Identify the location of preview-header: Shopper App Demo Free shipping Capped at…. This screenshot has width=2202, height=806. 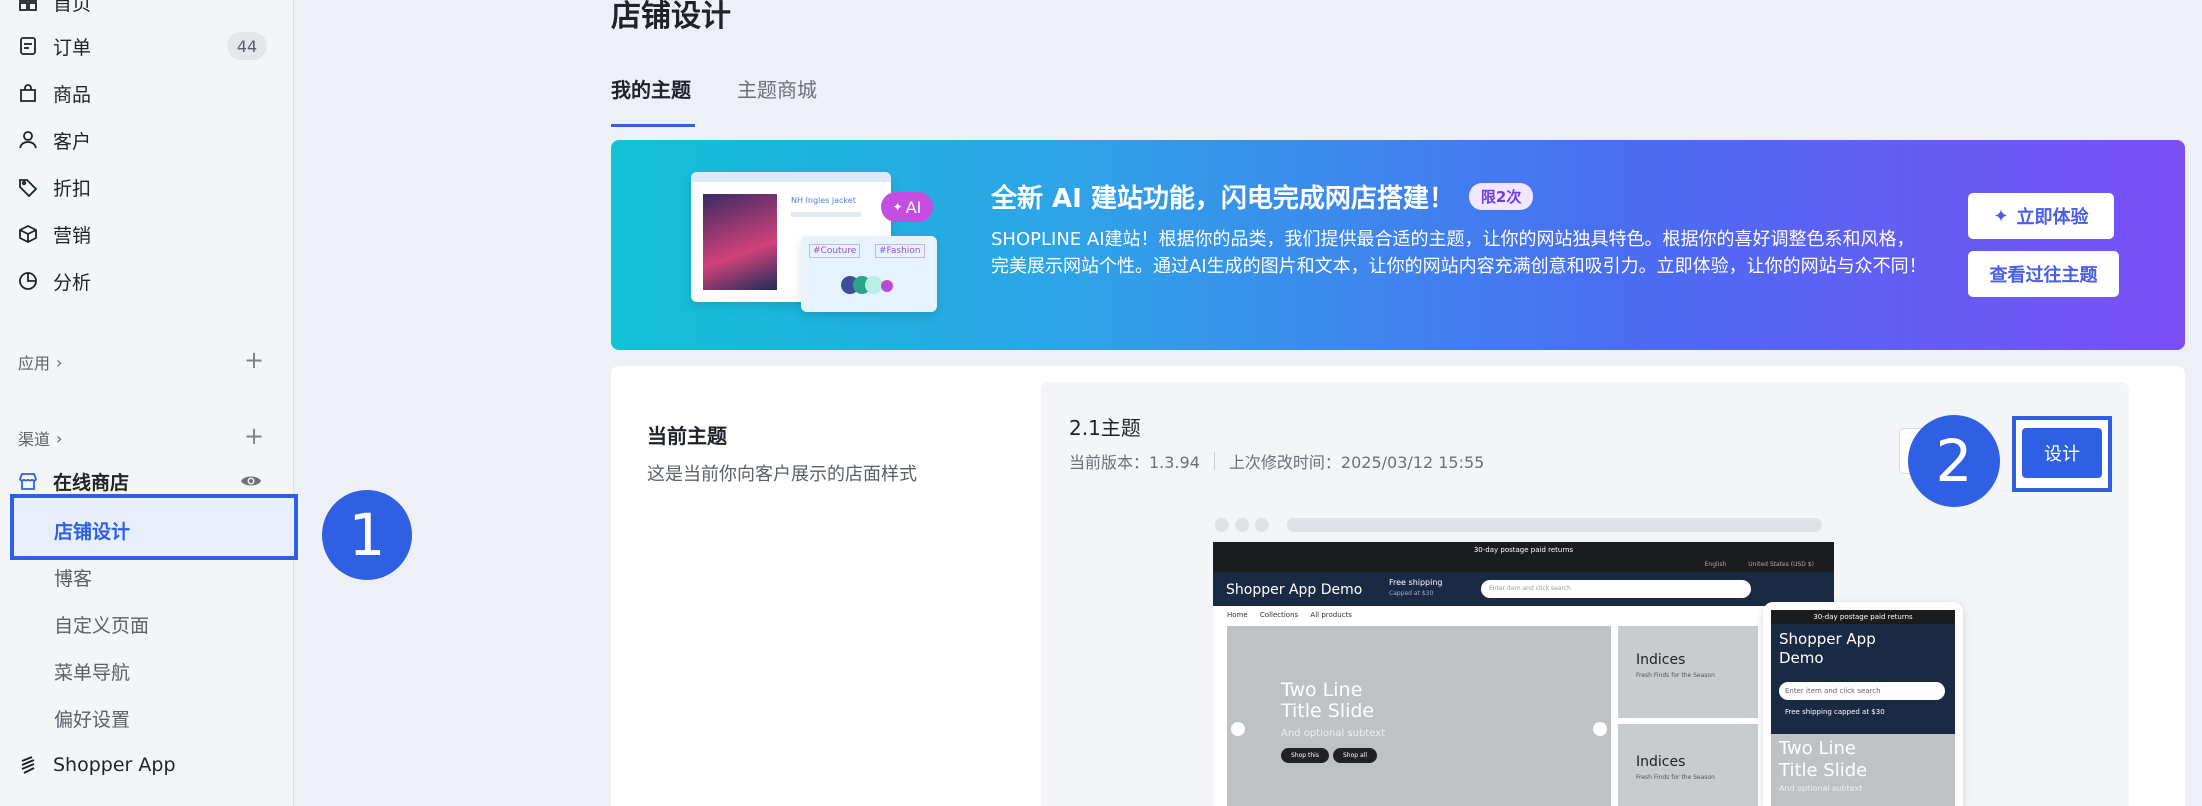
(1523, 589).